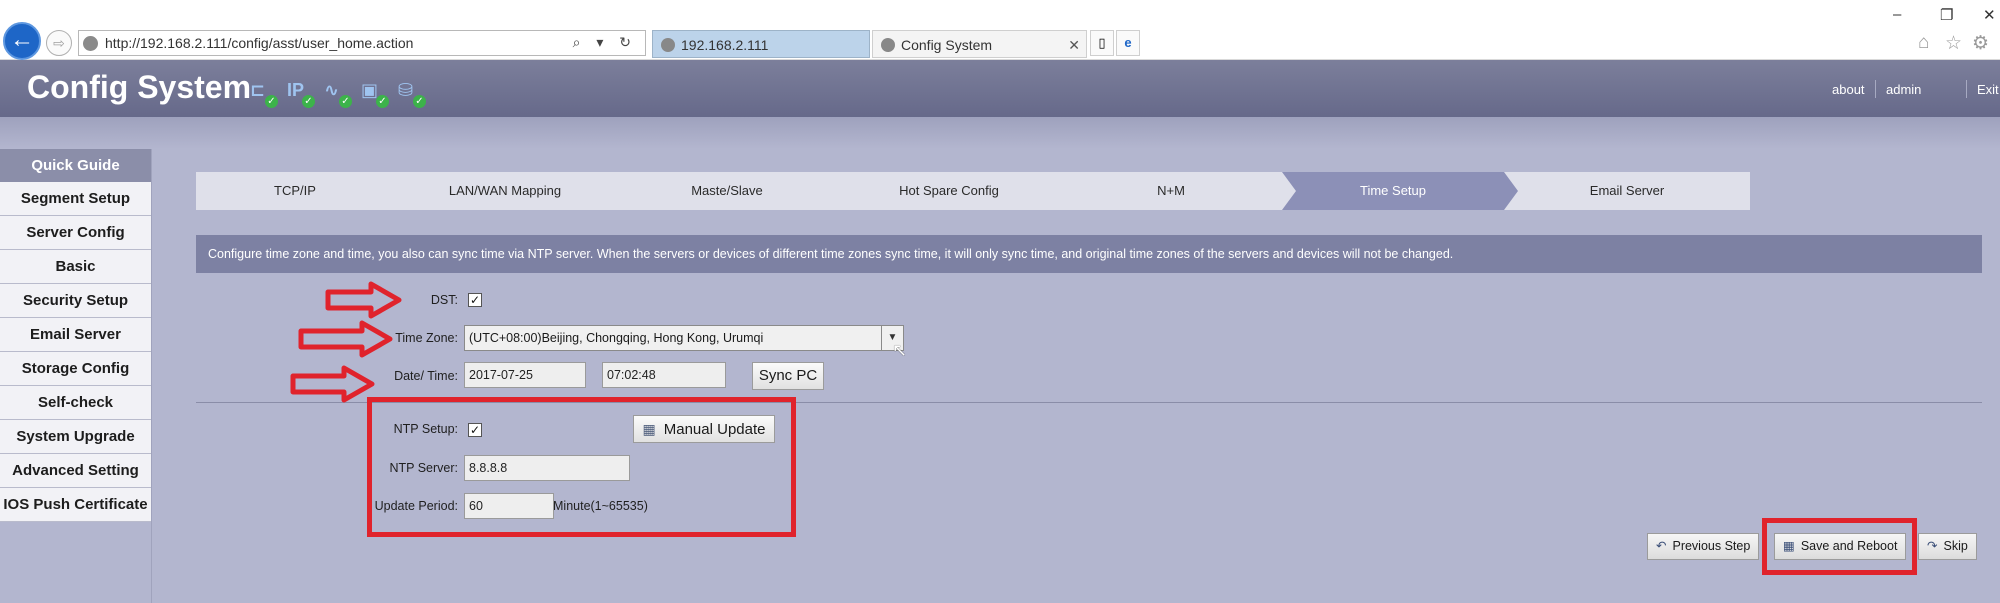 The height and width of the screenshot is (603, 2000). I want to click on address-tools-icons: ⌕ ▾ ↻, so click(605, 42).